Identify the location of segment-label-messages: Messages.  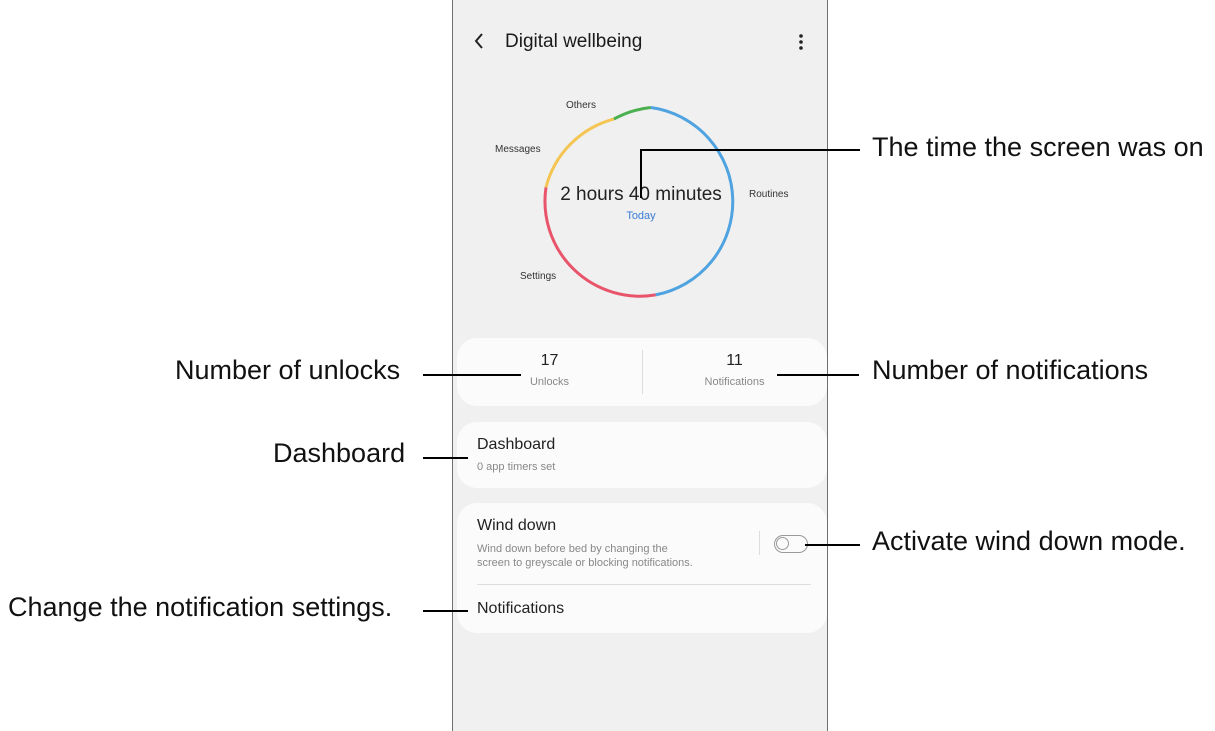
(518, 149).